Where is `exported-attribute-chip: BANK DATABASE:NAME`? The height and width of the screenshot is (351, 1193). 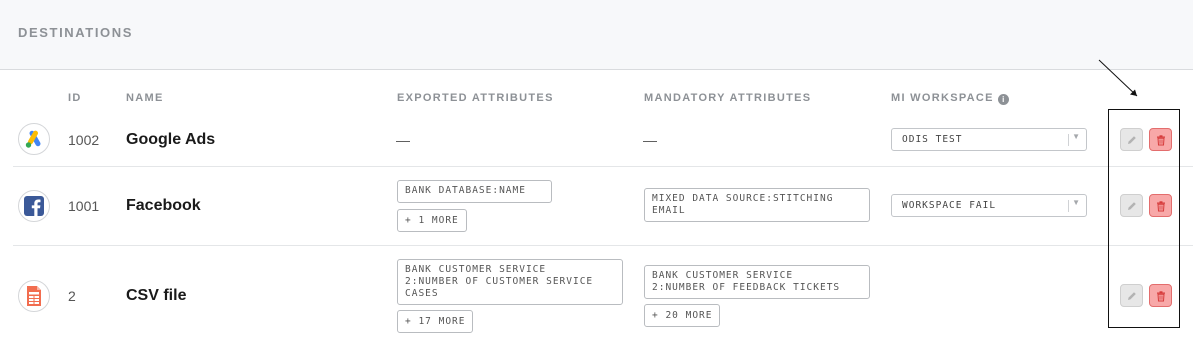 exported-attribute-chip: BANK DATABASE:NAME is located at coordinates (474, 191).